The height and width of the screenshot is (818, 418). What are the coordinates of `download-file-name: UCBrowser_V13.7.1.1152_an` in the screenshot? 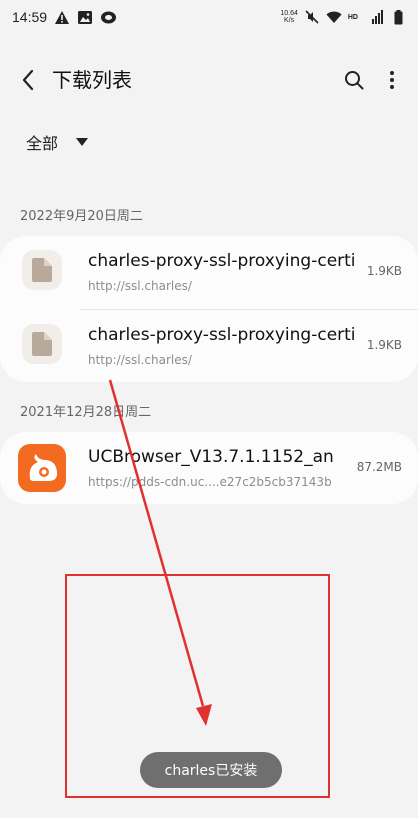 It's located at (211, 457).